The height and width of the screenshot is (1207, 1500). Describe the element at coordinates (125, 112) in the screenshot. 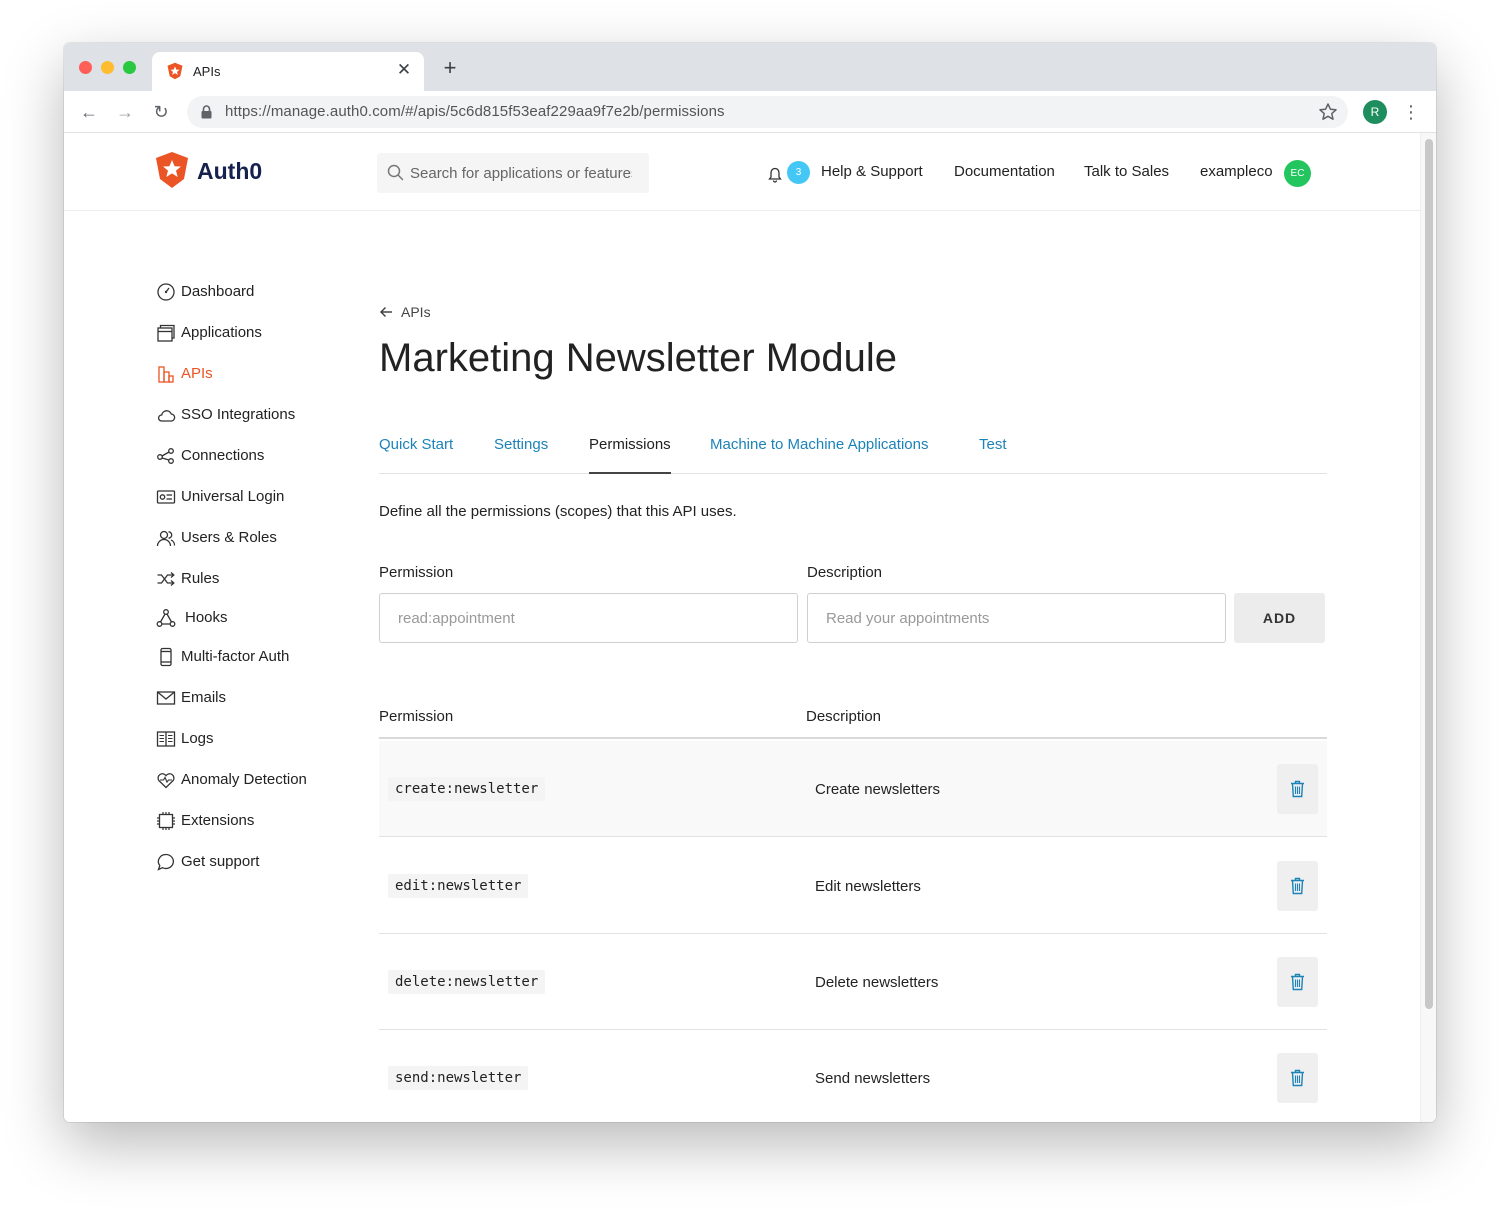

I see `forward-icon: →` at that location.